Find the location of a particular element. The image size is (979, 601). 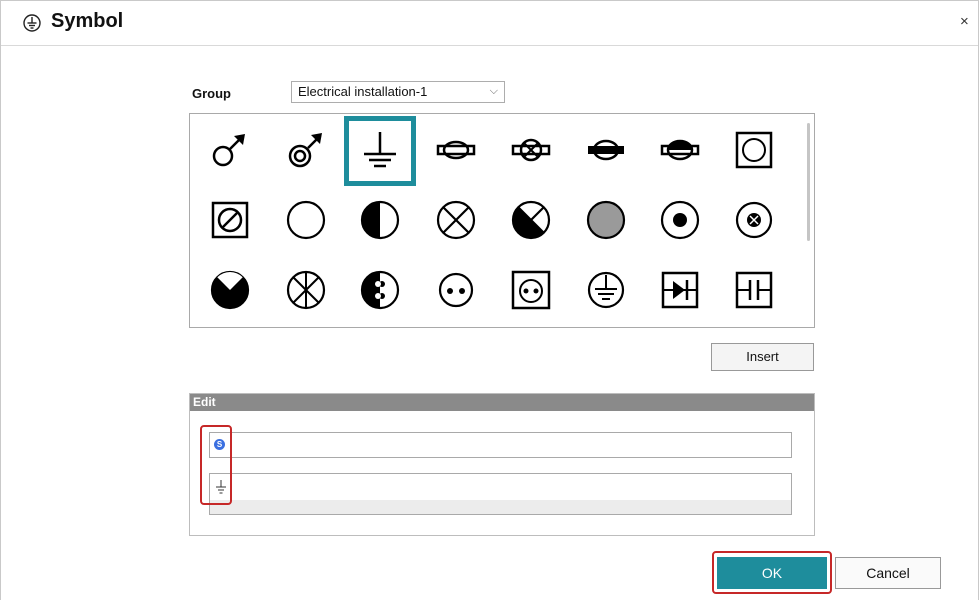

edit-symbol-preview-input is located at coordinates (500, 494).